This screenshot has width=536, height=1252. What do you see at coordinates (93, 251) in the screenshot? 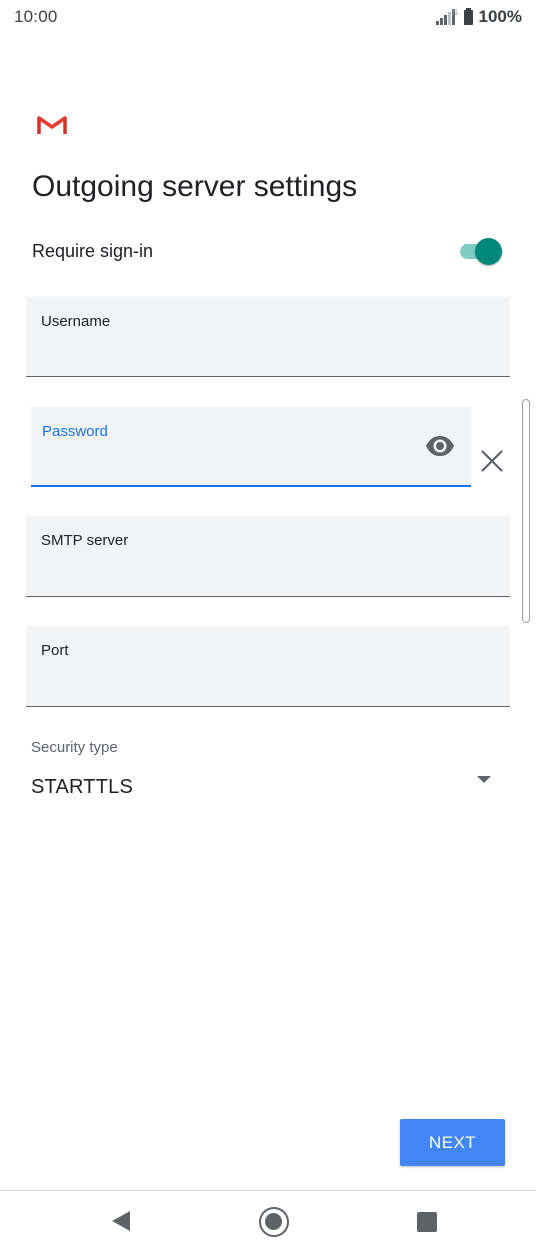
I see `require-signin-label: Require sign-in` at bounding box center [93, 251].